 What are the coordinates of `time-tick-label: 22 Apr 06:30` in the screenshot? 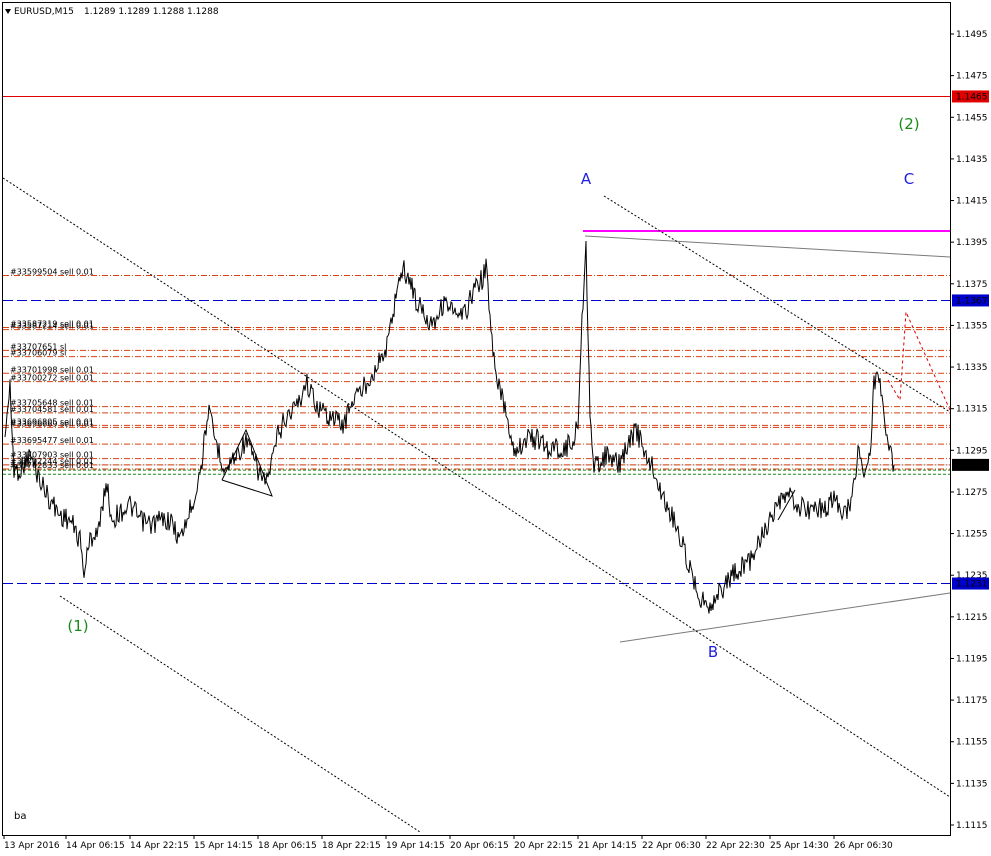 It's located at (671, 846).